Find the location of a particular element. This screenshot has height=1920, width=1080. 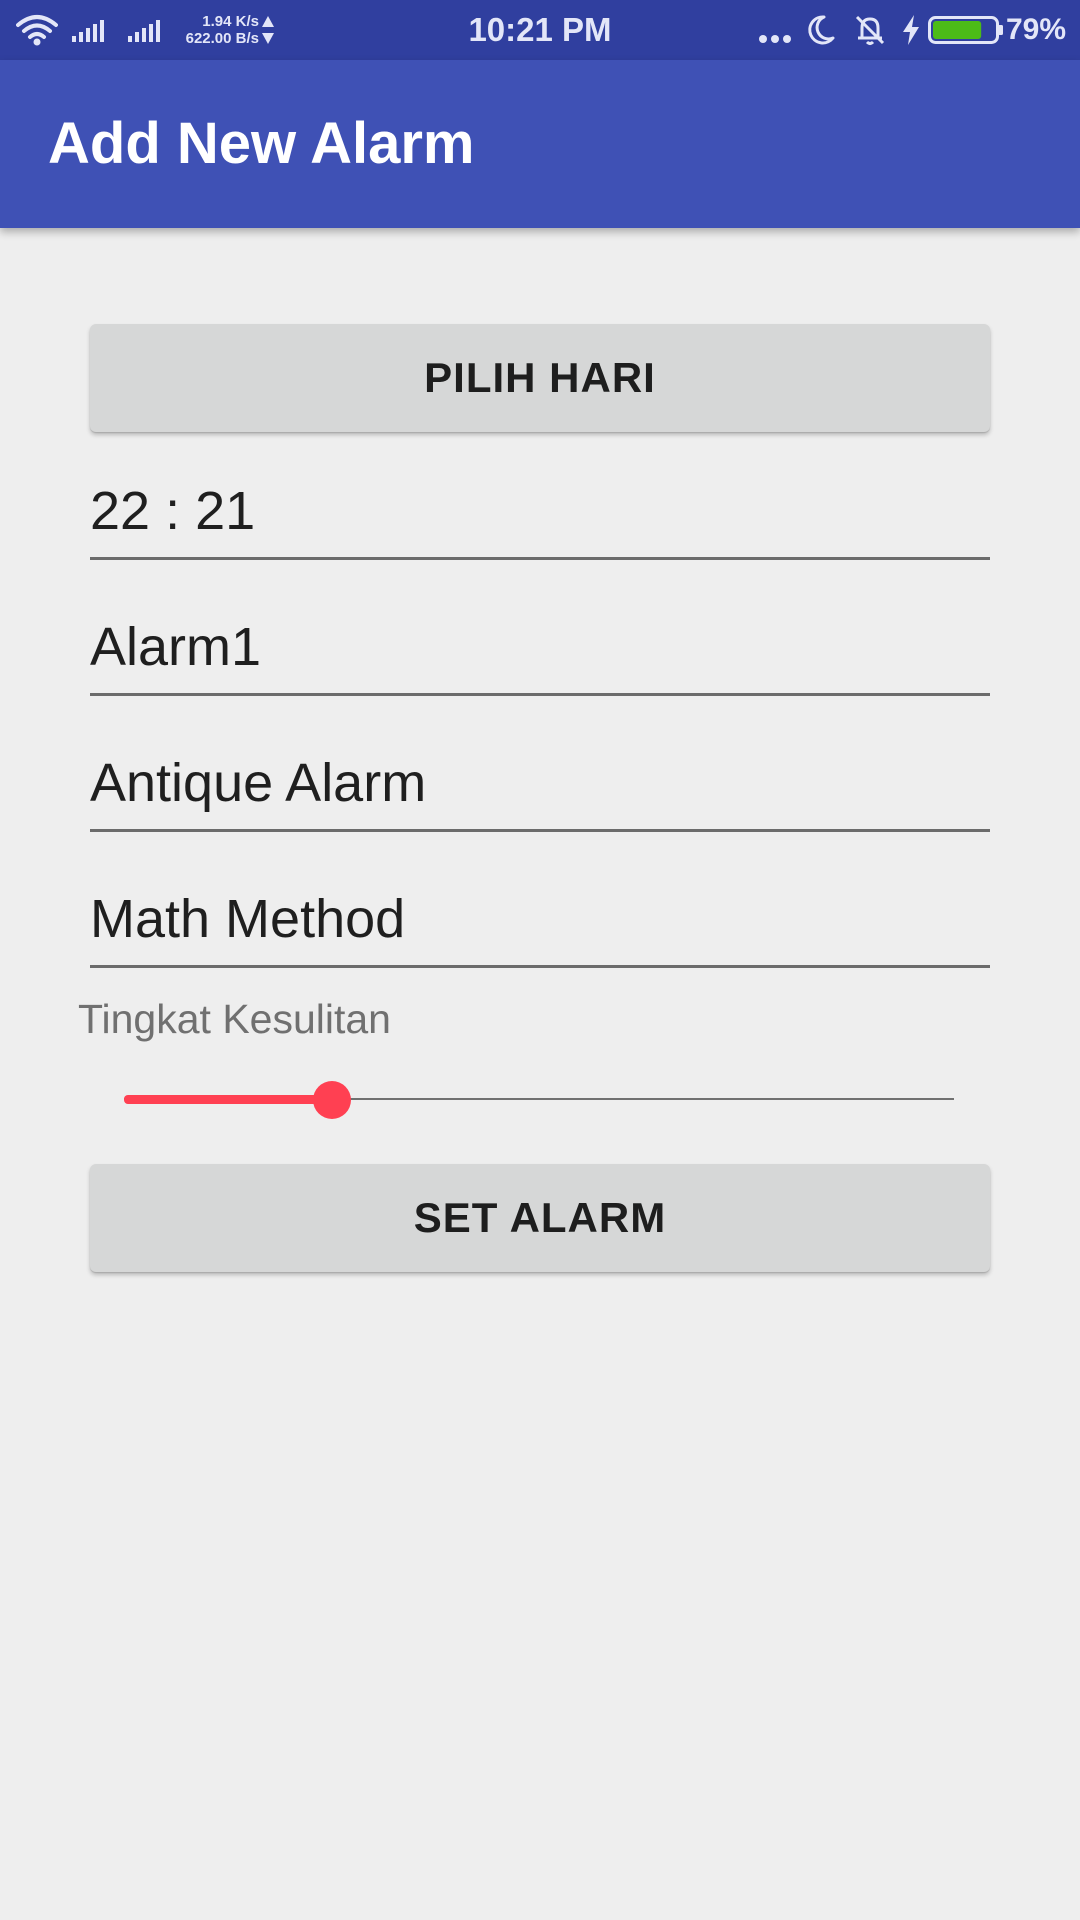

more-dots-icon is located at coordinates (775, 39).